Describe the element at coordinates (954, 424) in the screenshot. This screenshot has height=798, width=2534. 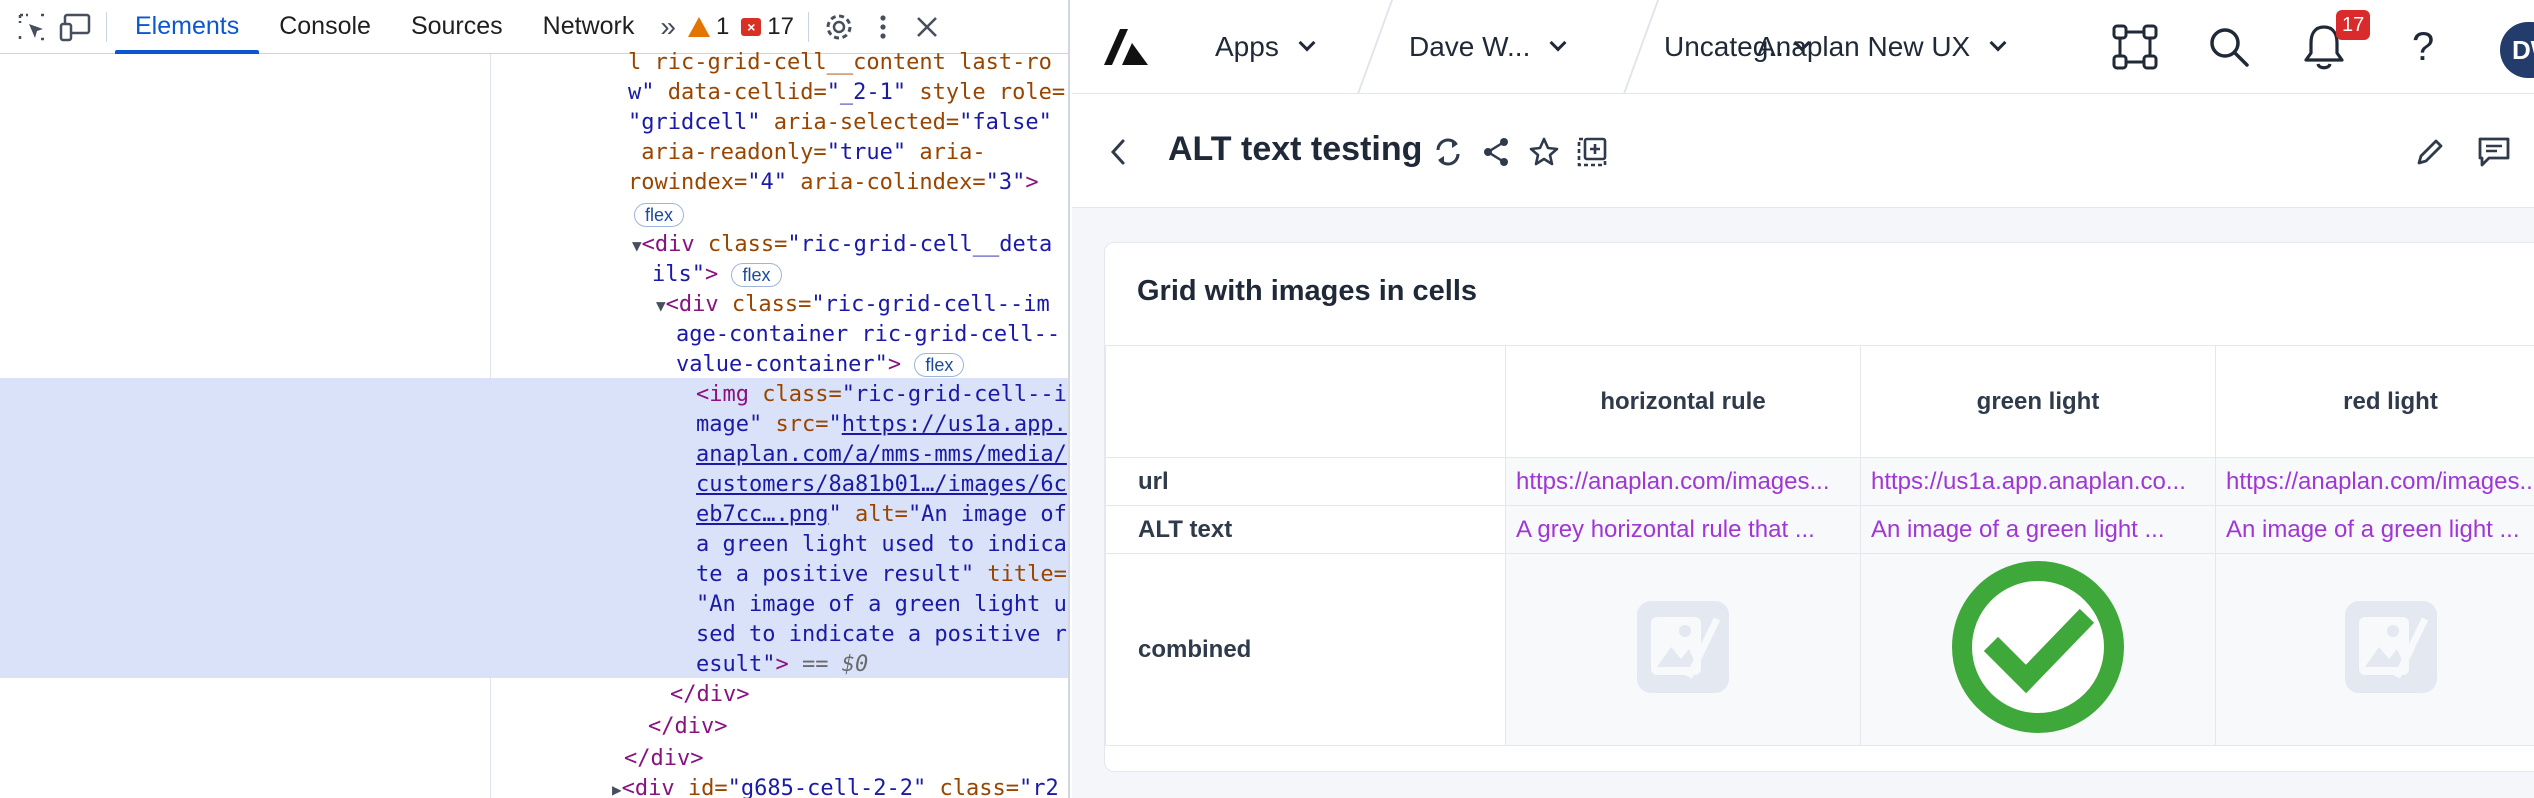
I see `img-src-link: https://us1a.app.` at that location.